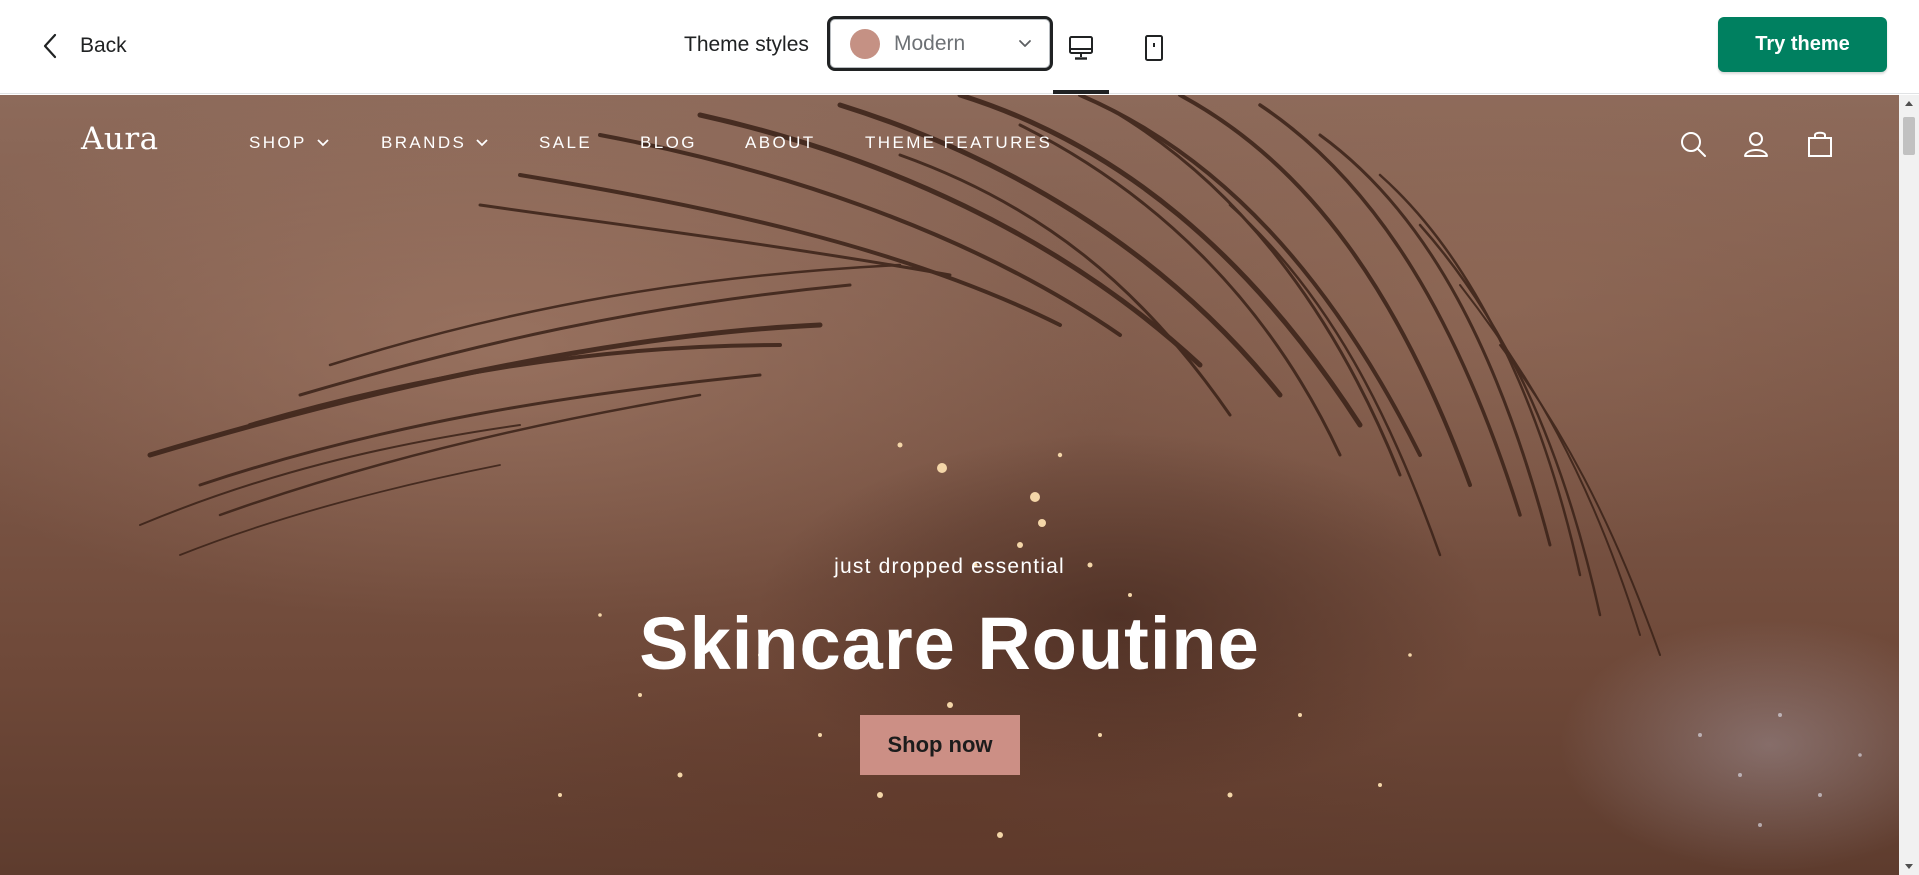  I want to click on desktop-icon, so click(1081, 48).